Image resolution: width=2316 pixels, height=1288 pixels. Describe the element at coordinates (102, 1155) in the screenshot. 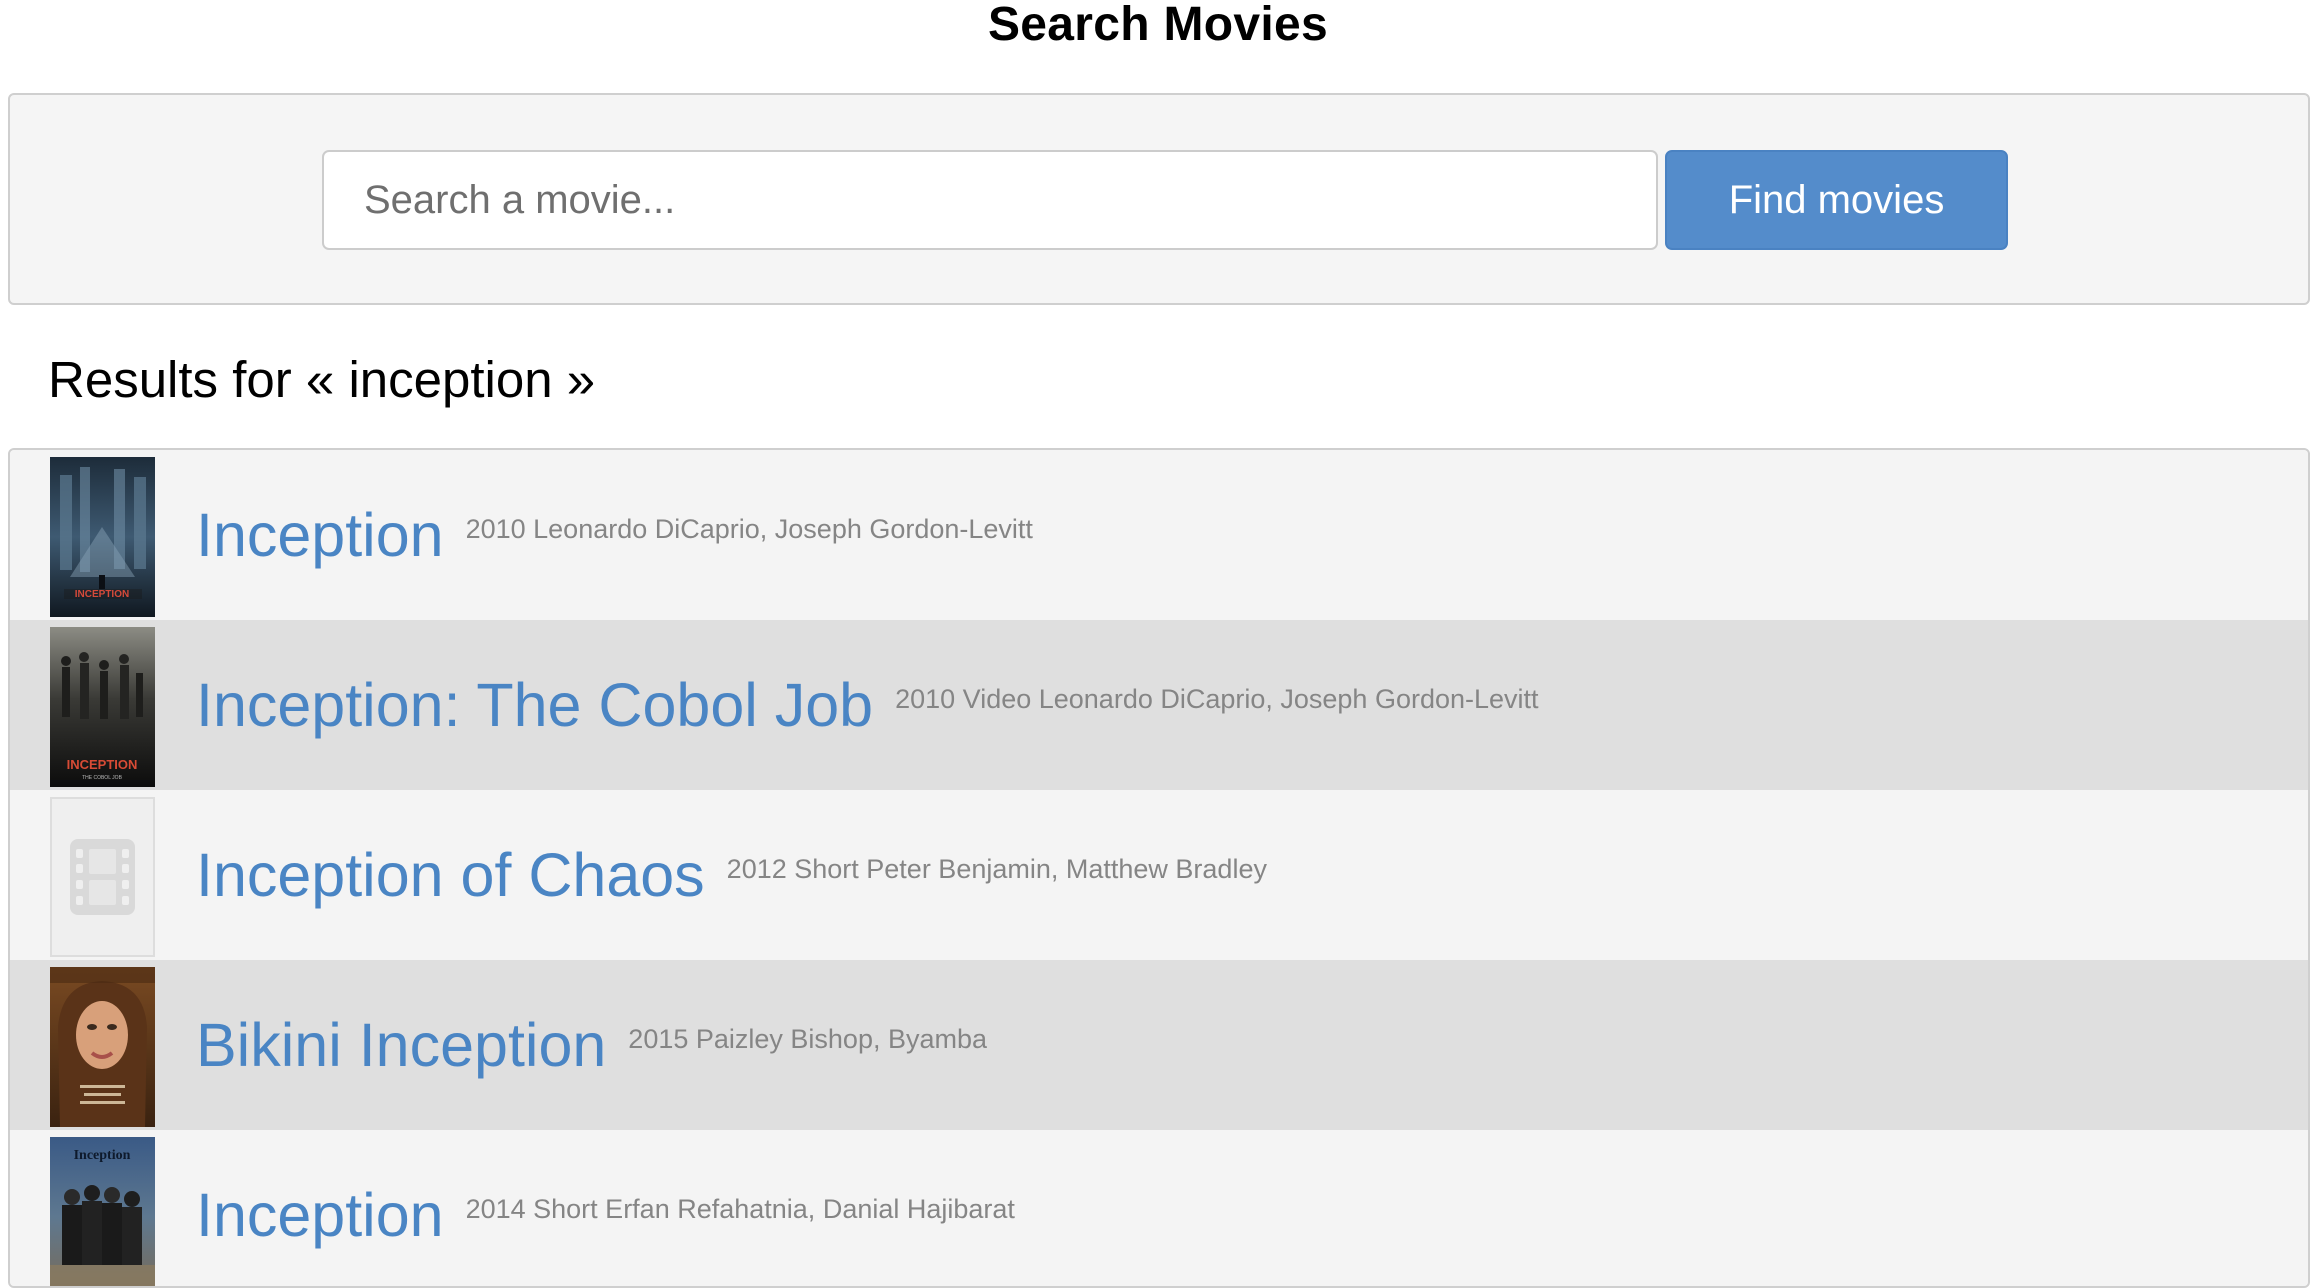

I see `poster-caption: Inception` at that location.